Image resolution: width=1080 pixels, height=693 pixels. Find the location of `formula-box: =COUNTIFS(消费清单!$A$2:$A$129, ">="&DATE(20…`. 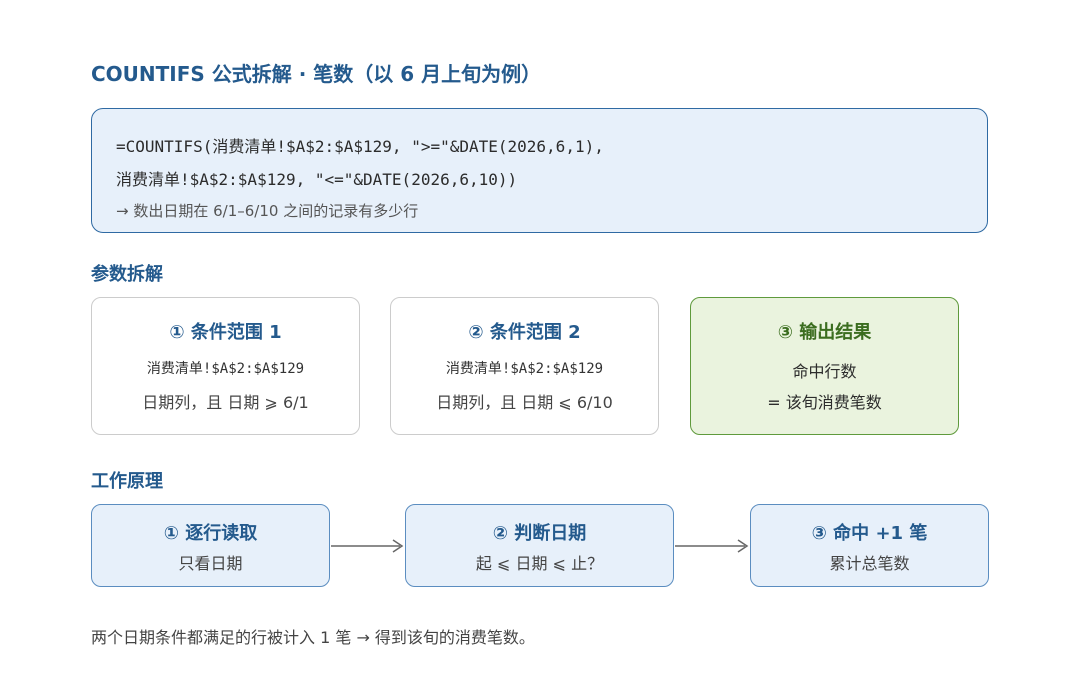

formula-box: =COUNTIFS(消费清单!$A$2:$A$129, ">="&DATE(20… is located at coordinates (539, 170).